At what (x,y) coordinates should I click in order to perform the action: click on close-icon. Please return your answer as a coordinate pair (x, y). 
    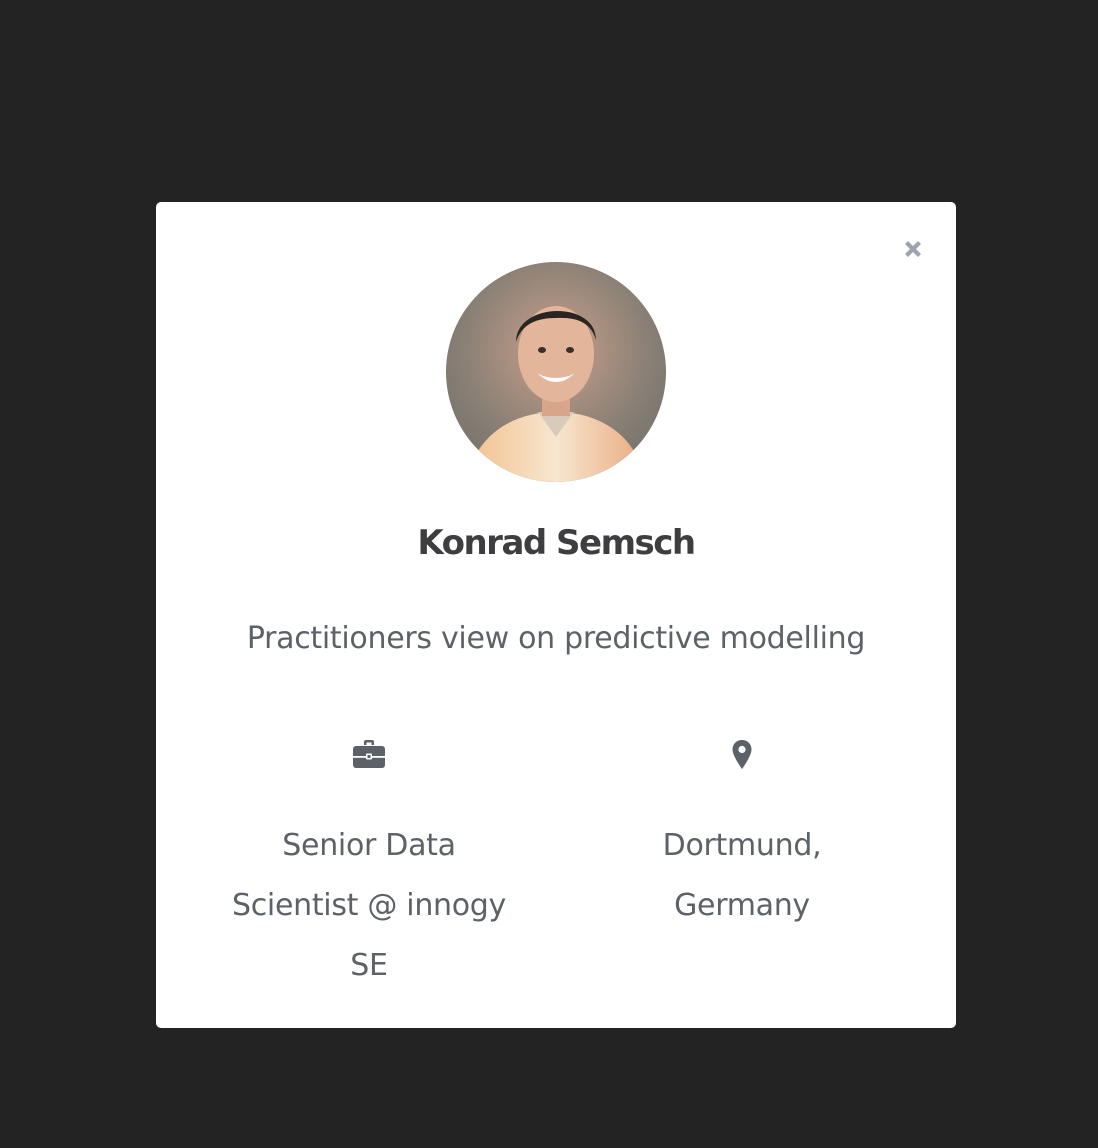
    Looking at the image, I should click on (913, 249).